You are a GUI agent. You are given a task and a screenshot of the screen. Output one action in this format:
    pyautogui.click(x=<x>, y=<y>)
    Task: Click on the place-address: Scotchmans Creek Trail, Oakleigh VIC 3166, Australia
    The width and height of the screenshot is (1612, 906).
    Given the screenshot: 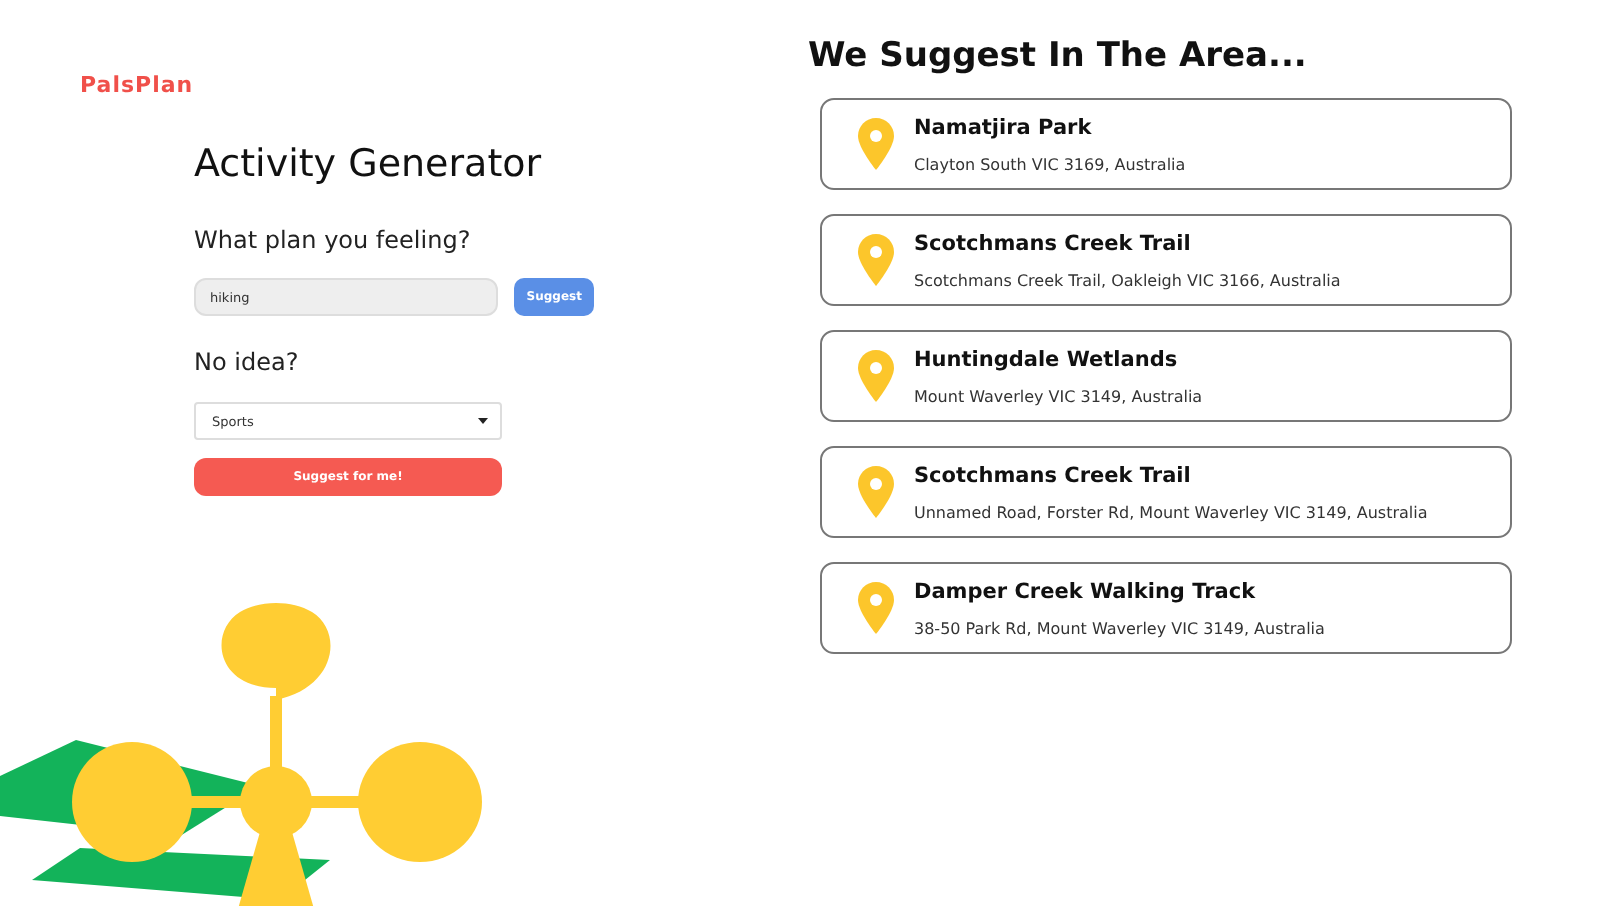 What is the action you would take?
    pyautogui.click(x=1127, y=280)
    